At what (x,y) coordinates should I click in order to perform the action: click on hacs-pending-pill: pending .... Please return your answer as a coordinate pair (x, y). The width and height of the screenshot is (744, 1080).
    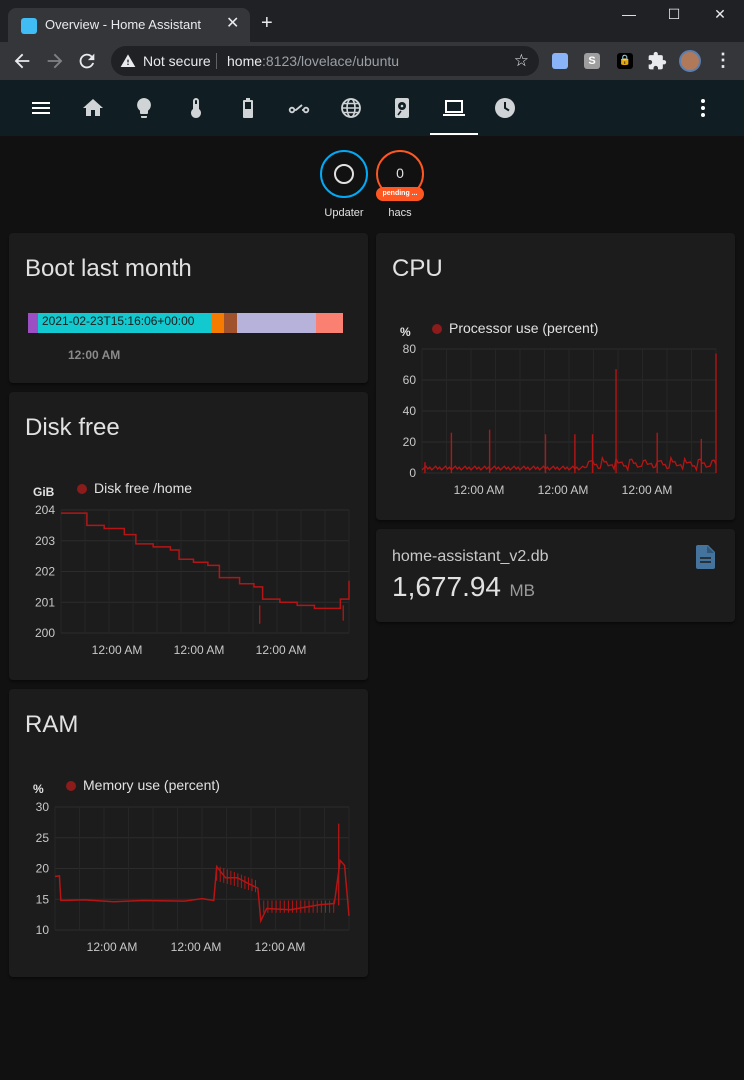
    Looking at the image, I should click on (400, 194).